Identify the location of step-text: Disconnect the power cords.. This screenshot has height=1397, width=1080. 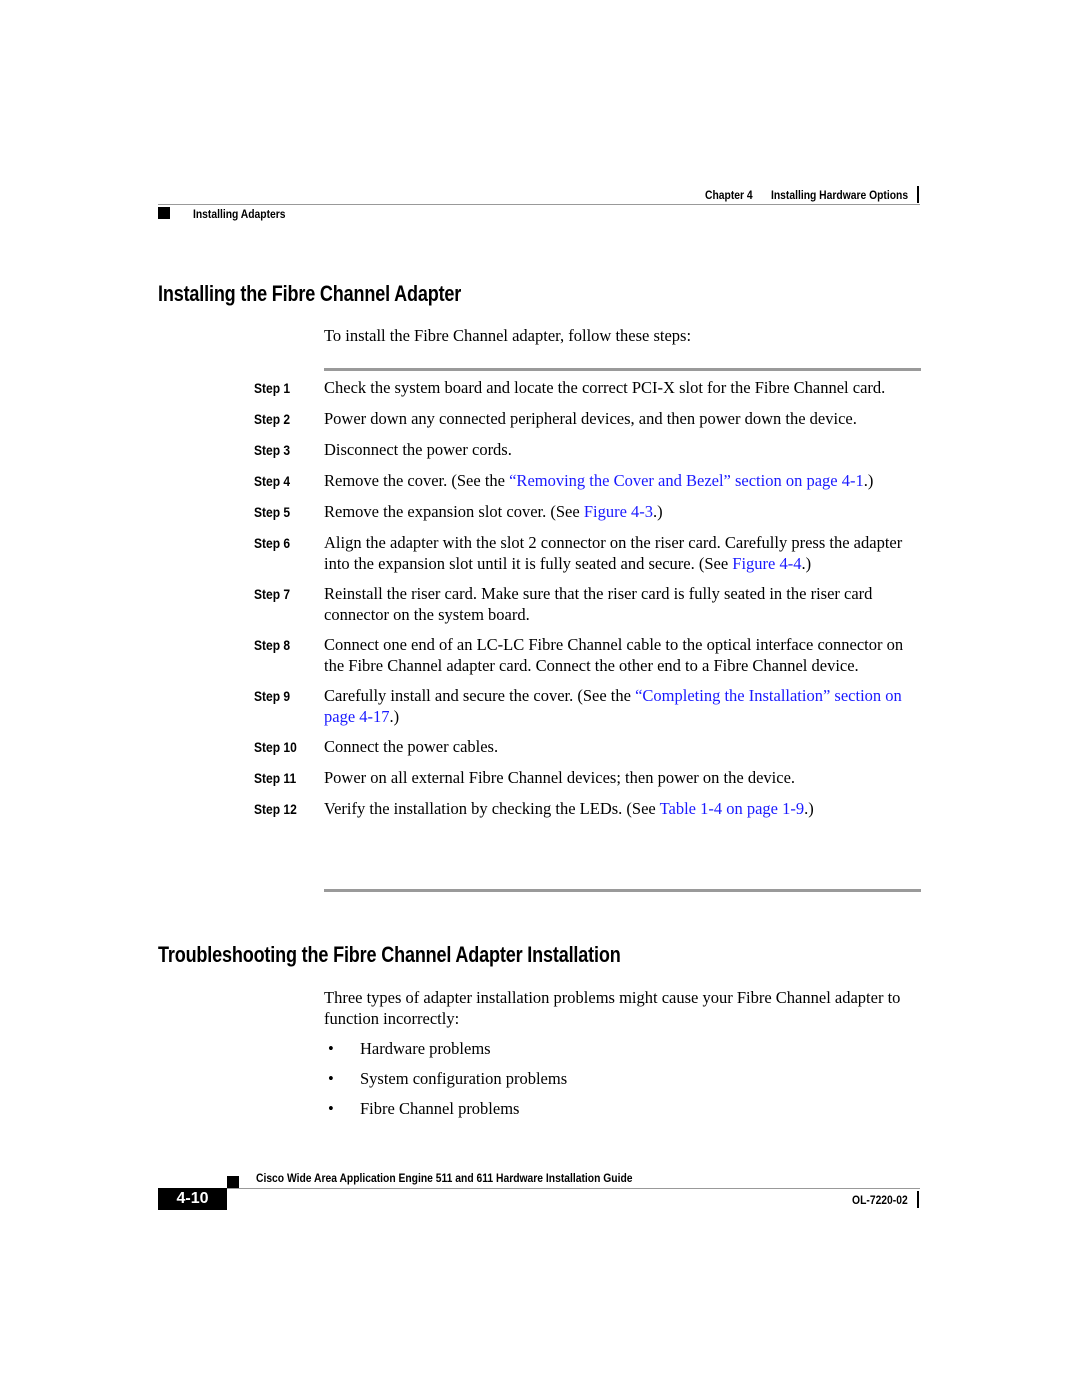
(418, 449).